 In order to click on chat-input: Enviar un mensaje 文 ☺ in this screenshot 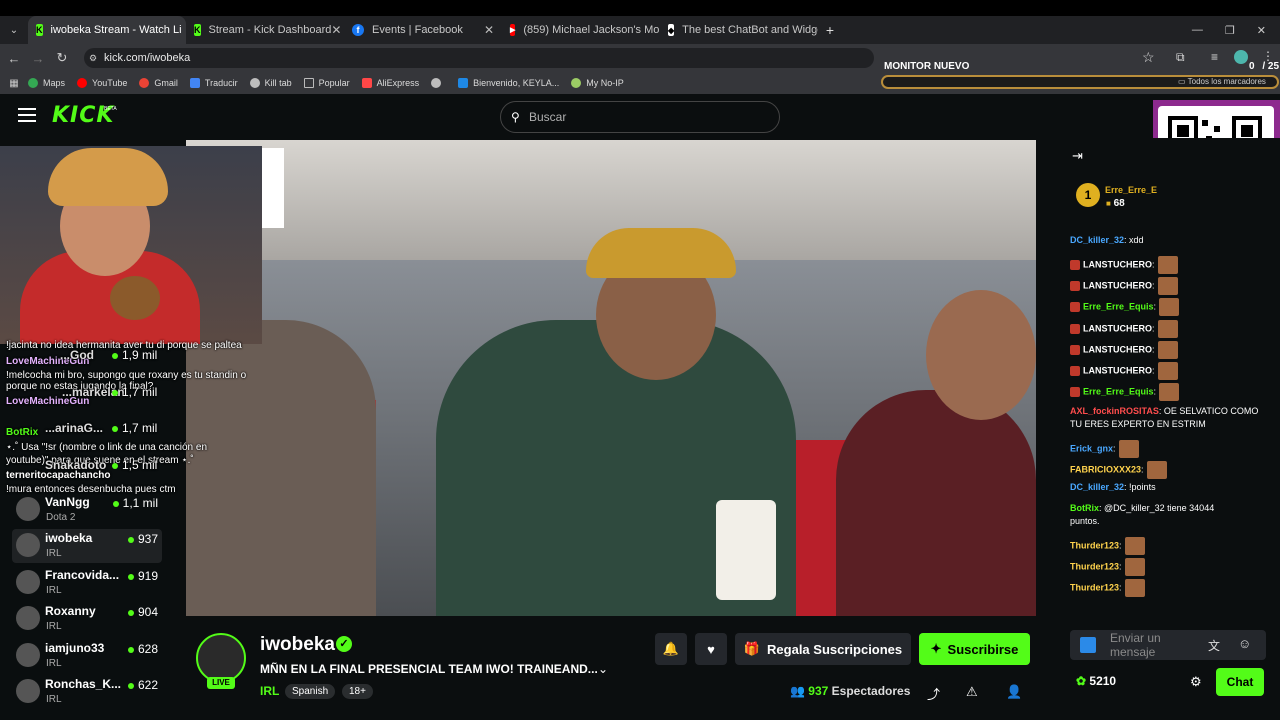, I will do `click(1168, 645)`.